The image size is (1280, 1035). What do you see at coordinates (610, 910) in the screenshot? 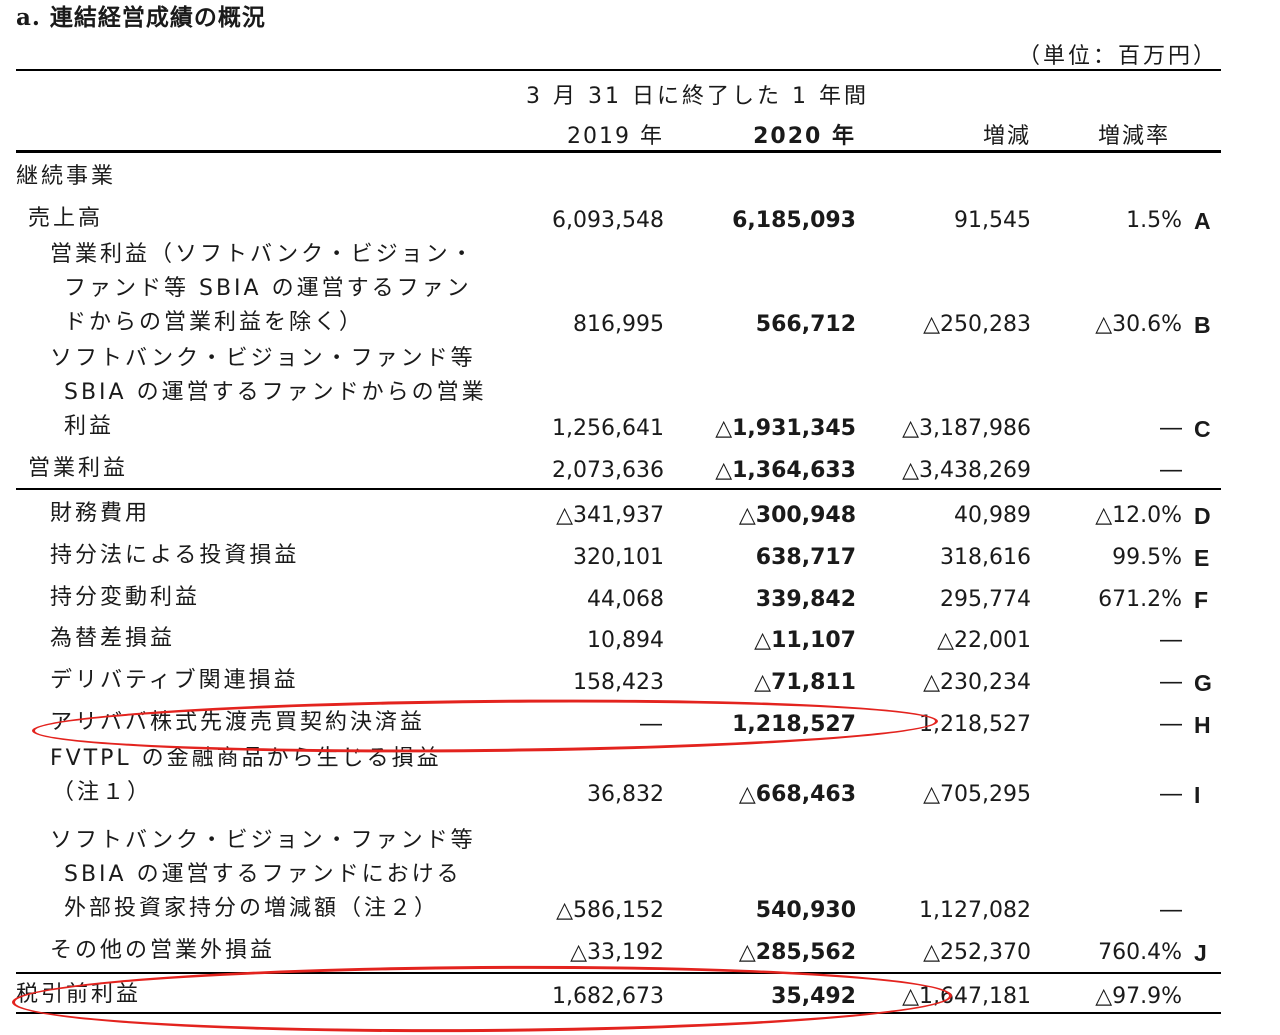
I see `value-2019: △586,152` at bounding box center [610, 910].